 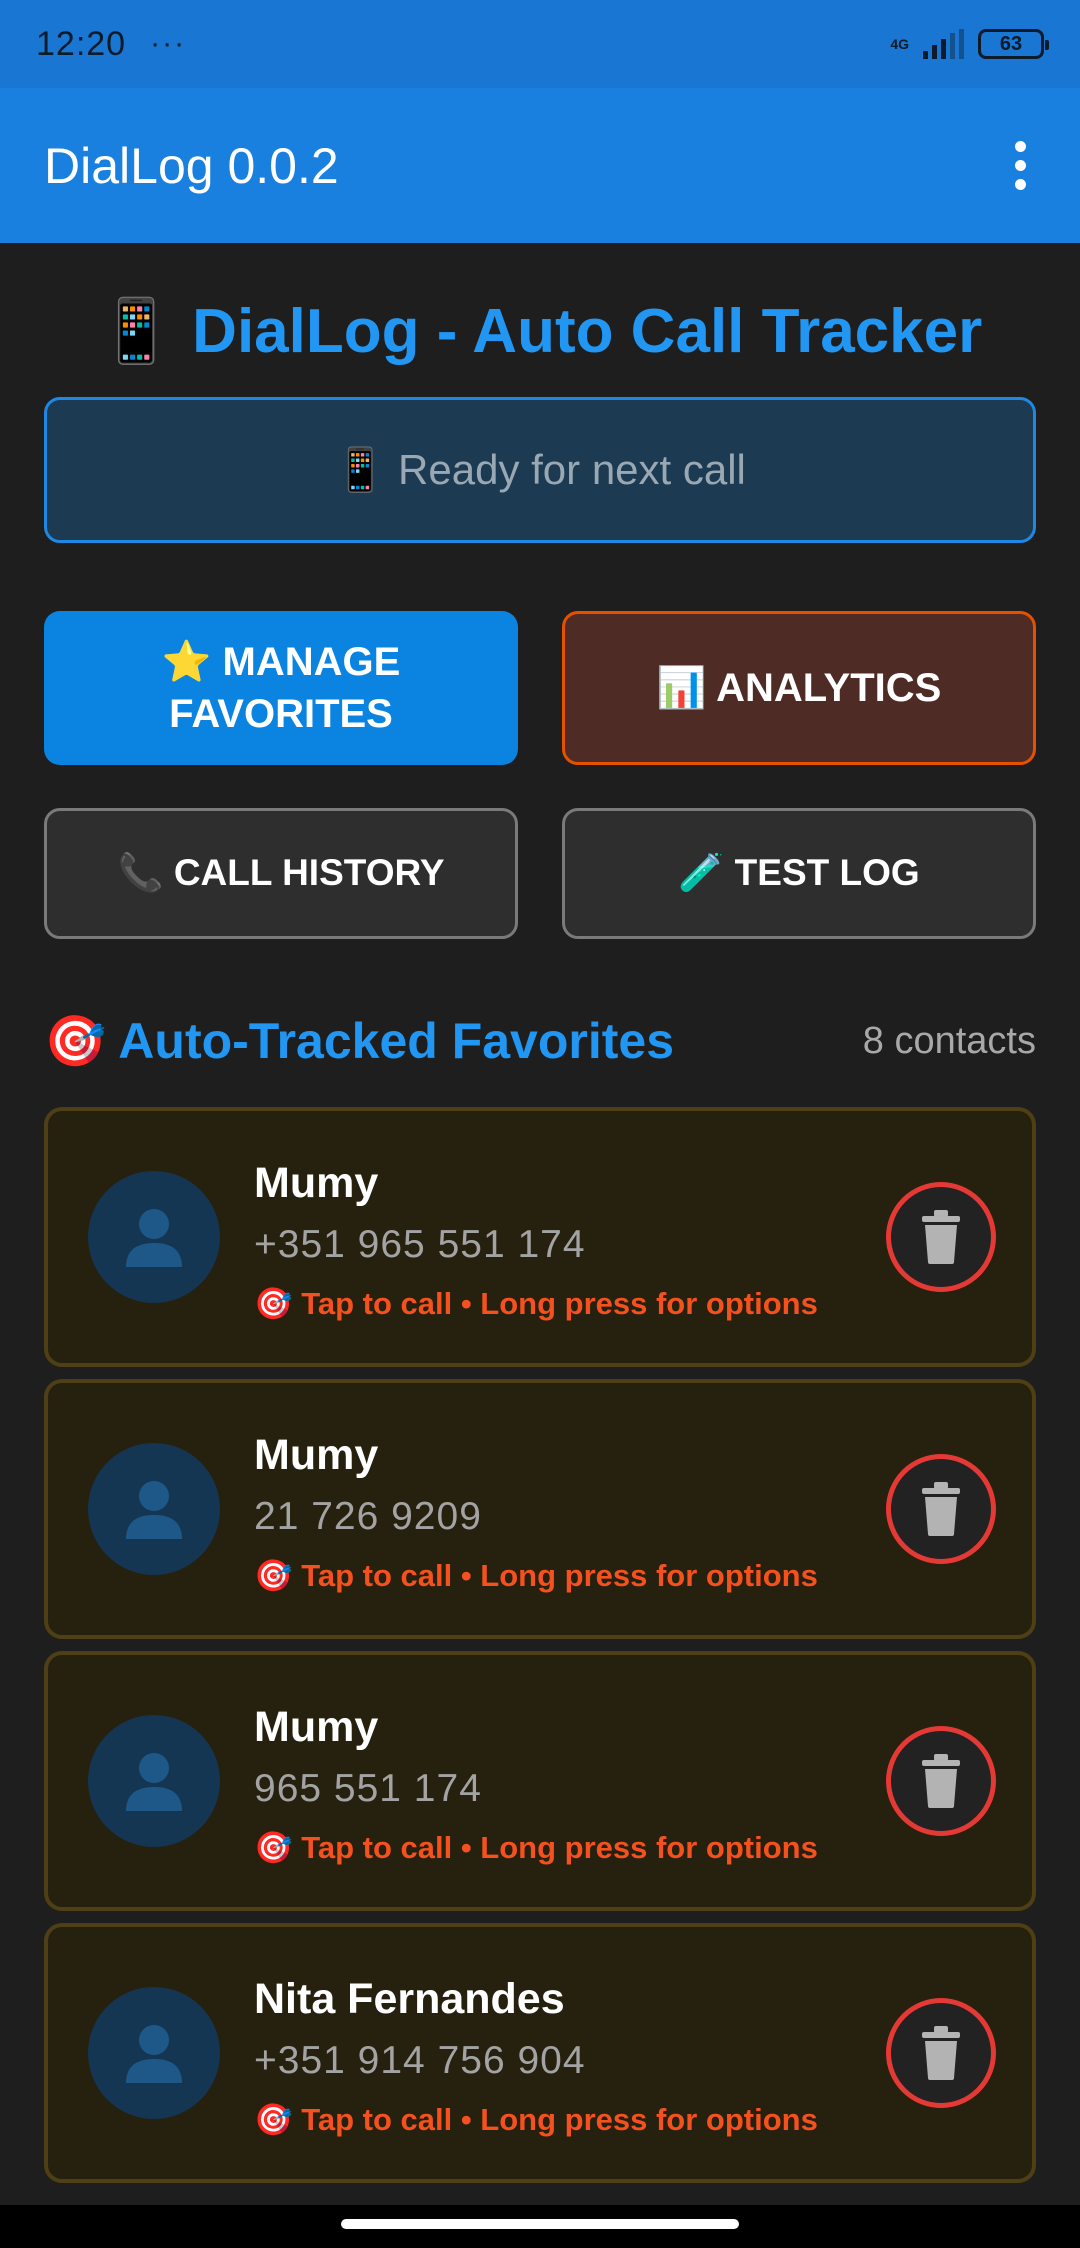 What do you see at coordinates (949, 1040) in the screenshot?
I see `contact-count: 8 contacts` at bounding box center [949, 1040].